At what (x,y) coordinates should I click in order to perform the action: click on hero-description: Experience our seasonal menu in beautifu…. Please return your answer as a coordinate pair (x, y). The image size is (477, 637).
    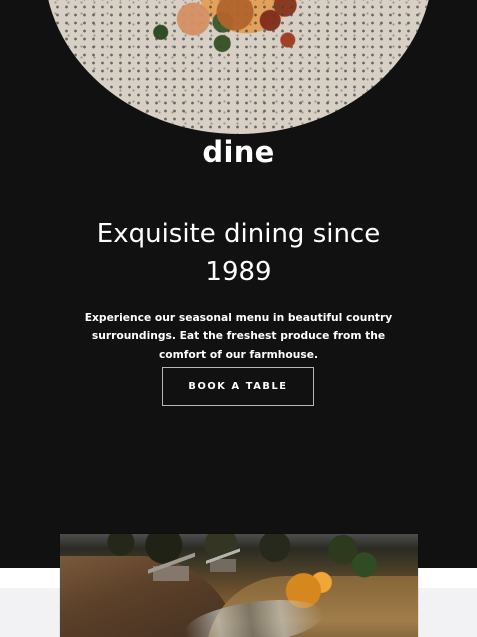
    Looking at the image, I should click on (238, 335).